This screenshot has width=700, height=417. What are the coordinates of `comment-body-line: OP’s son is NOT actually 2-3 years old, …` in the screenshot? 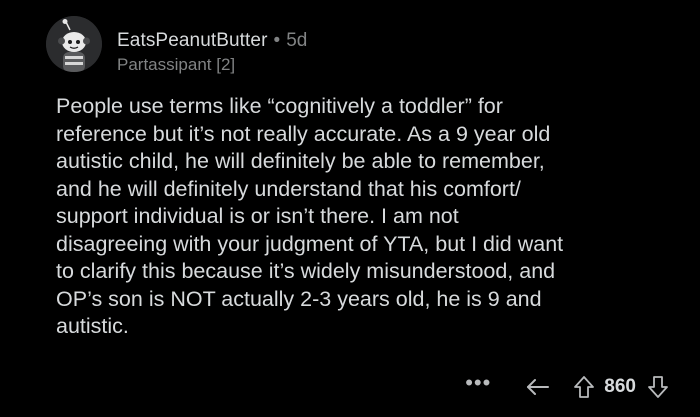 It's located at (299, 298).